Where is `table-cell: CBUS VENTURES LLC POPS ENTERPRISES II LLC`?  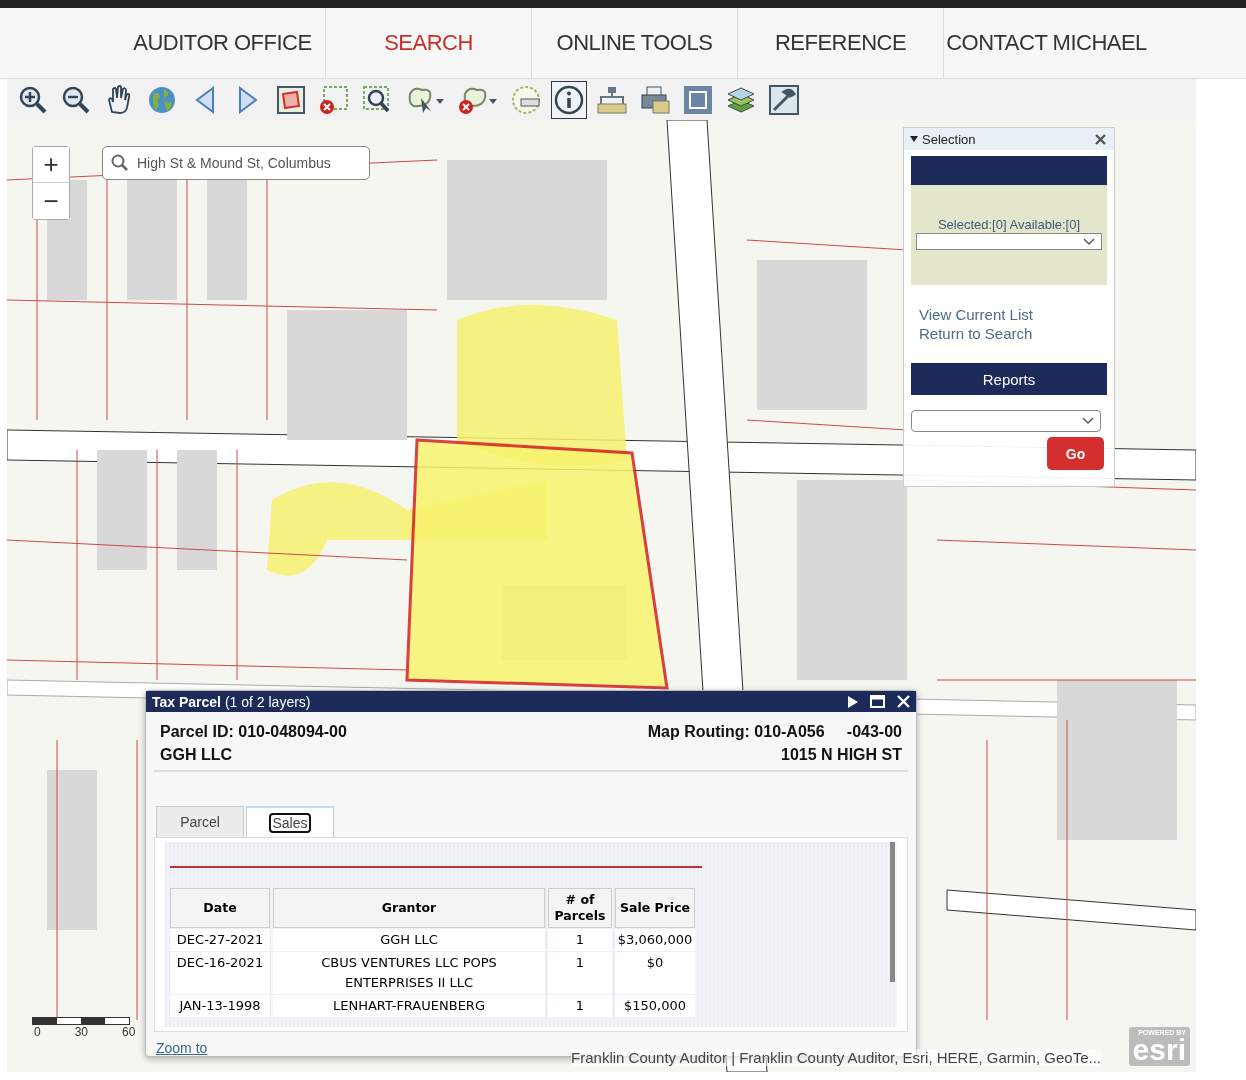
table-cell: CBUS VENTURES LLC POPS ENTERPRISES II LLC is located at coordinates (409, 973).